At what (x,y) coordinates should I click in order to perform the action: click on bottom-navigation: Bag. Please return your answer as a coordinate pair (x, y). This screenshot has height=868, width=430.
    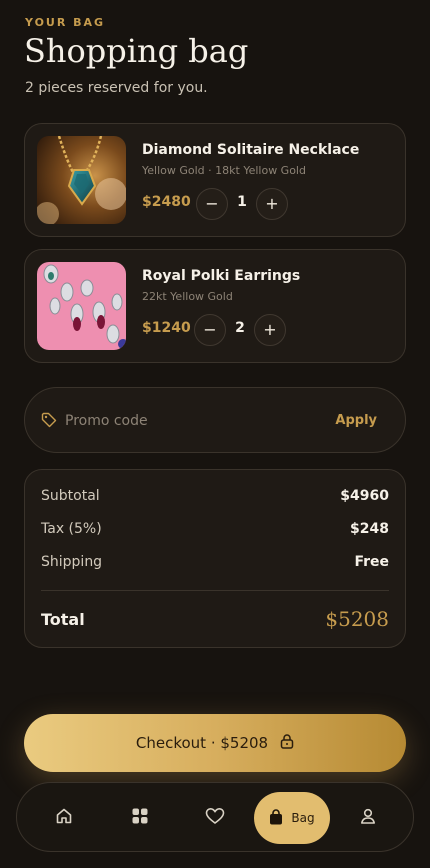
    Looking at the image, I should click on (215, 817).